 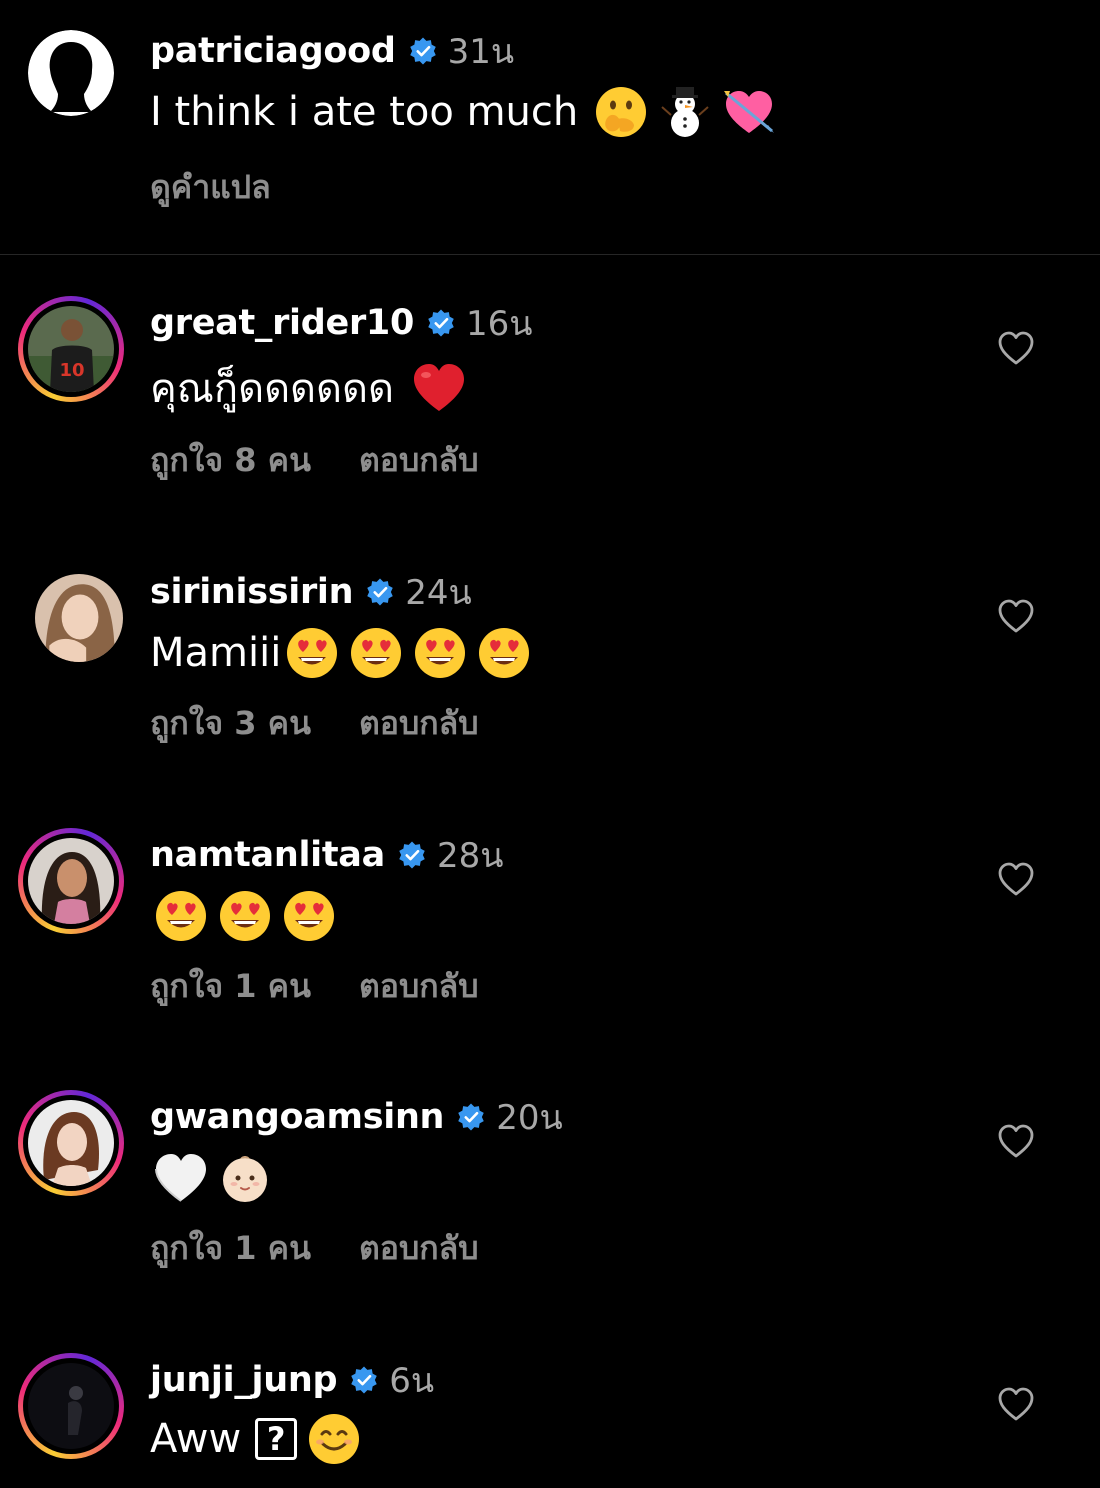 What do you see at coordinates (499, 324) in the screenshot?
I see `timestamp: 16น` at bounding box center [499, 324].